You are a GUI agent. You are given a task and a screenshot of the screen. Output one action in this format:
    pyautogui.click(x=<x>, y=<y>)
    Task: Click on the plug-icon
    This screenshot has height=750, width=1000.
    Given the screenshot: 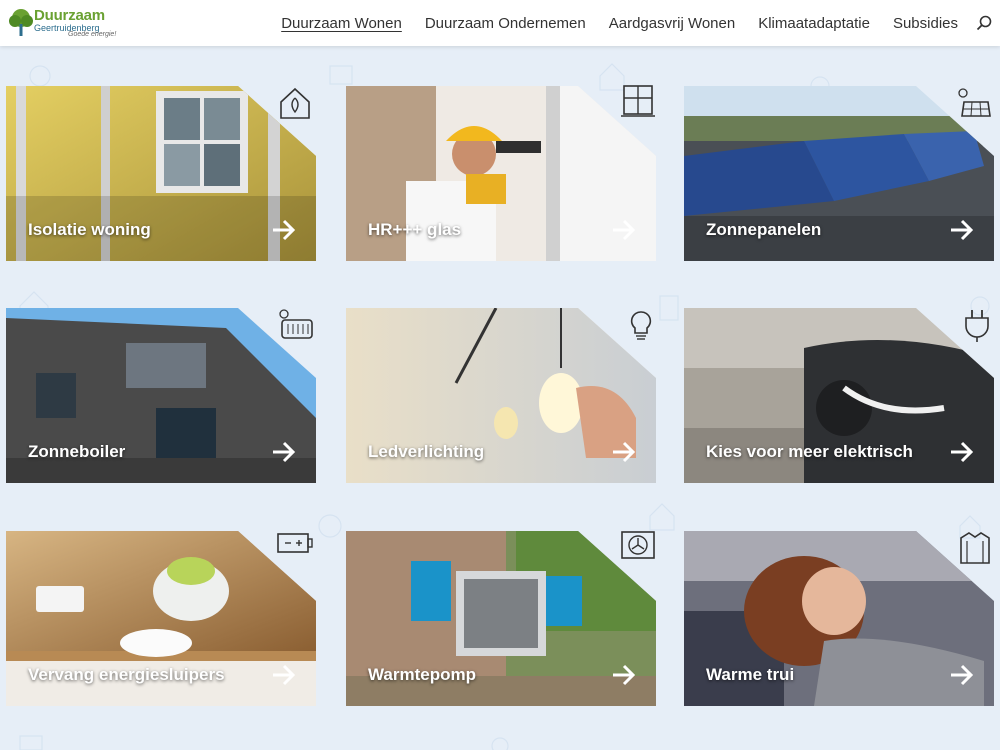 What is the action you would take?
    pyautogui.click(x=977, y=326)
    